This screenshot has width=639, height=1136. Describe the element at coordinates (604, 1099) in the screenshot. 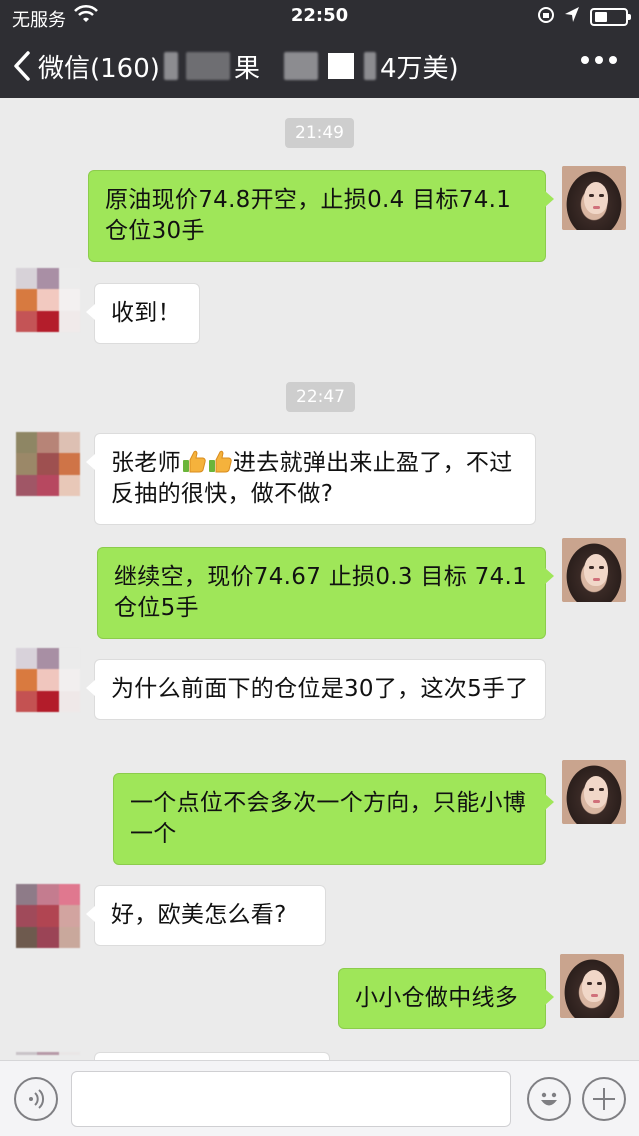

I see `plus-button` at that location.